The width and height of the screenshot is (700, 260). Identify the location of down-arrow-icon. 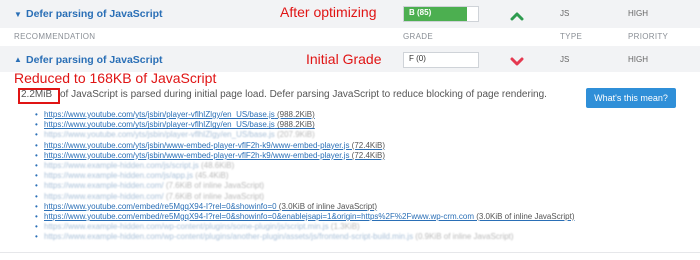
(517, 64).